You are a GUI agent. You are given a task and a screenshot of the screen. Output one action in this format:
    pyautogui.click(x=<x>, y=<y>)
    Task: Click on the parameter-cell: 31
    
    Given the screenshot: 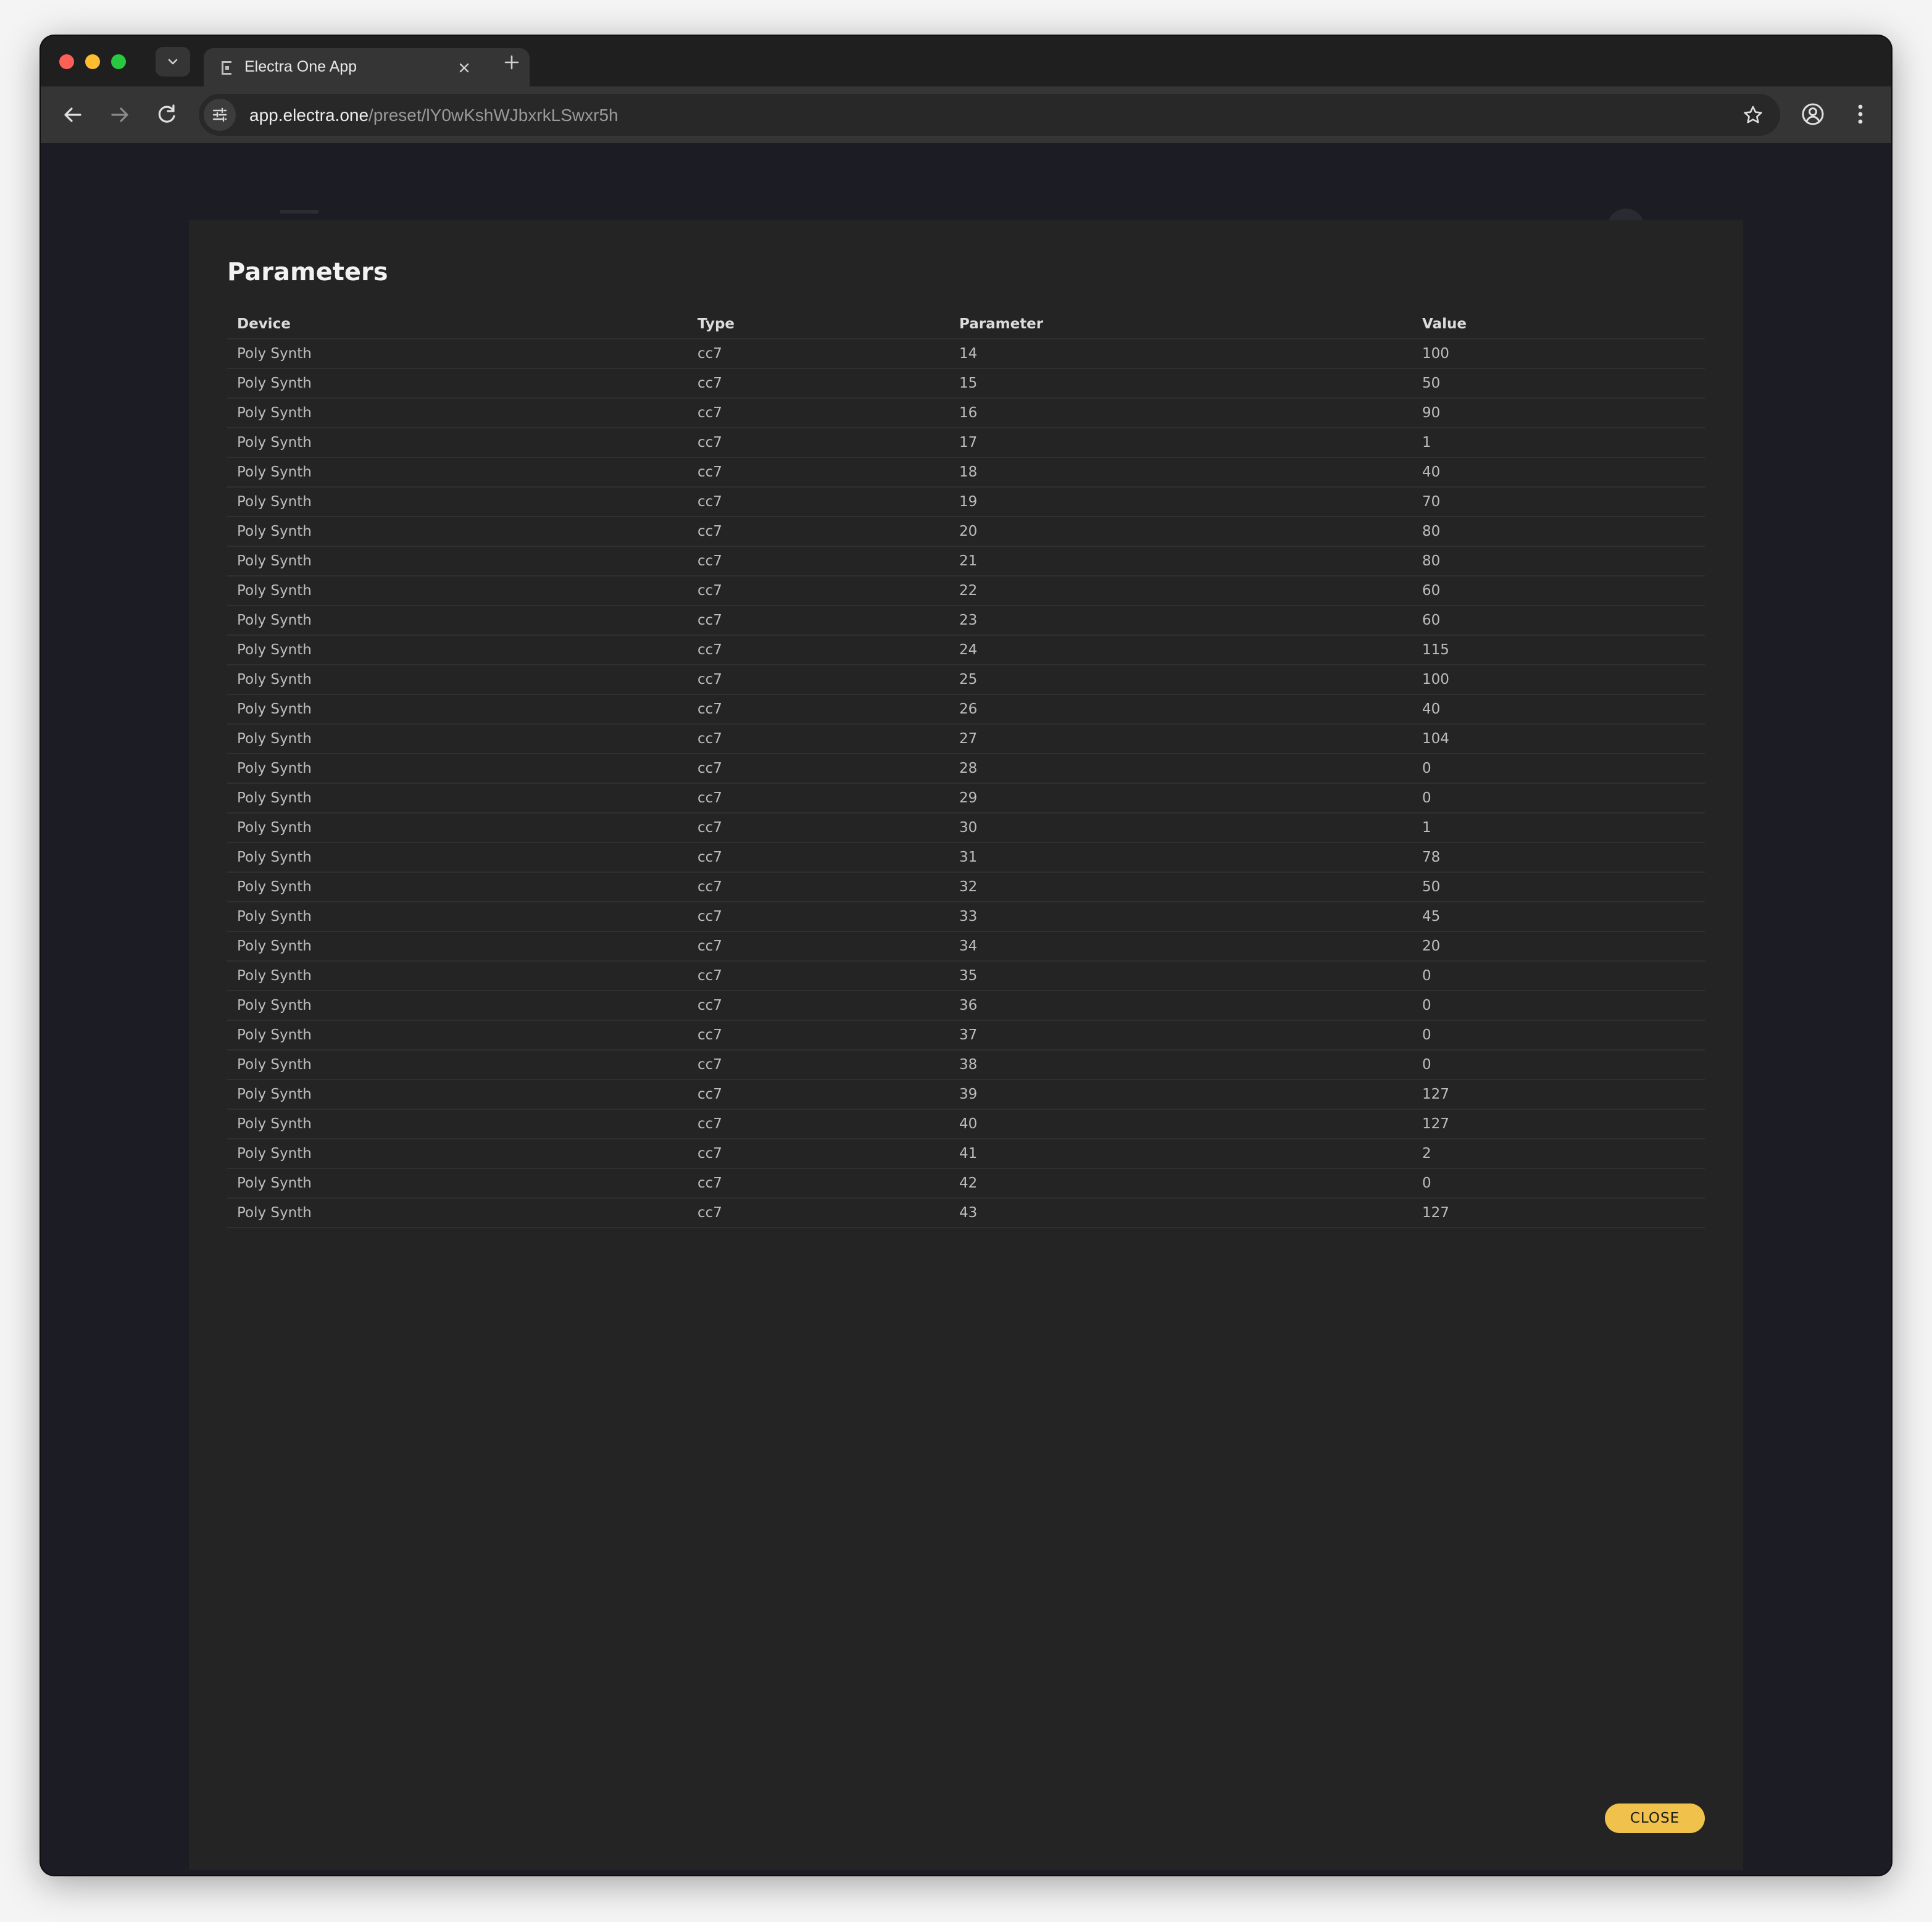 What is the action you would take?
    pyautogui.click(x=1180, y=858)
    